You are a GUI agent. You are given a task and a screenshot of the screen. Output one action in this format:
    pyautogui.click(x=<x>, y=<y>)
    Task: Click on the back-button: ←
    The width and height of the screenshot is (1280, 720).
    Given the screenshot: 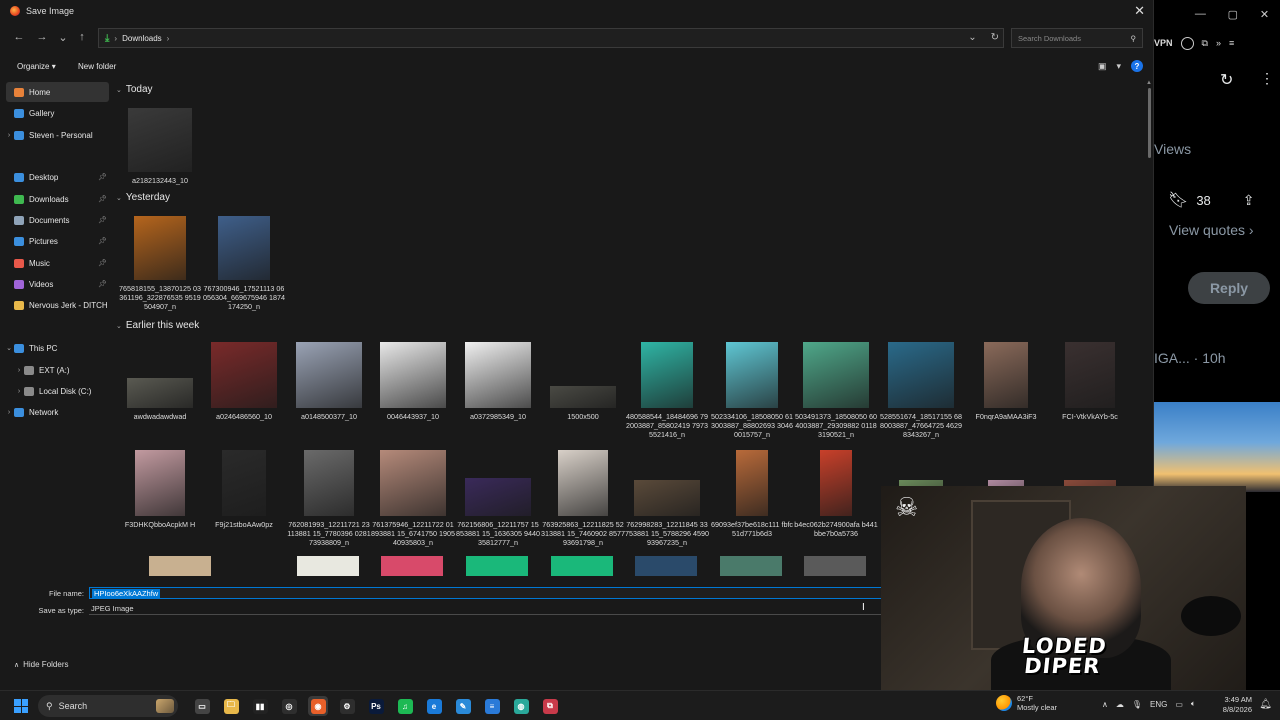 What is the action you would take?
    pyautogui.click(x=19, y=37)
    